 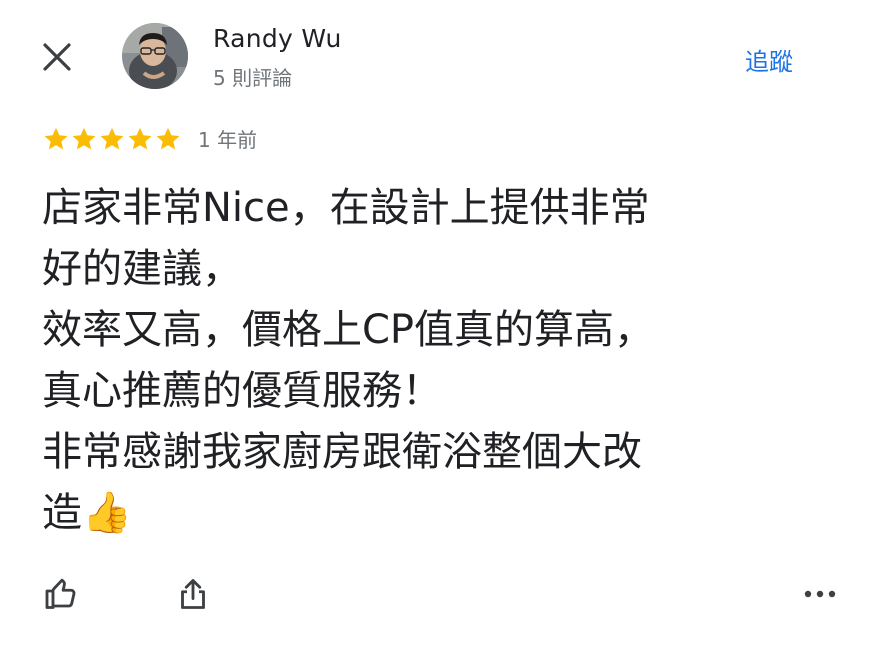 What do you see at coordinates (87, 513) in the screenshot?
I see `review-line: 造👍` at bounding box center [87, 513].